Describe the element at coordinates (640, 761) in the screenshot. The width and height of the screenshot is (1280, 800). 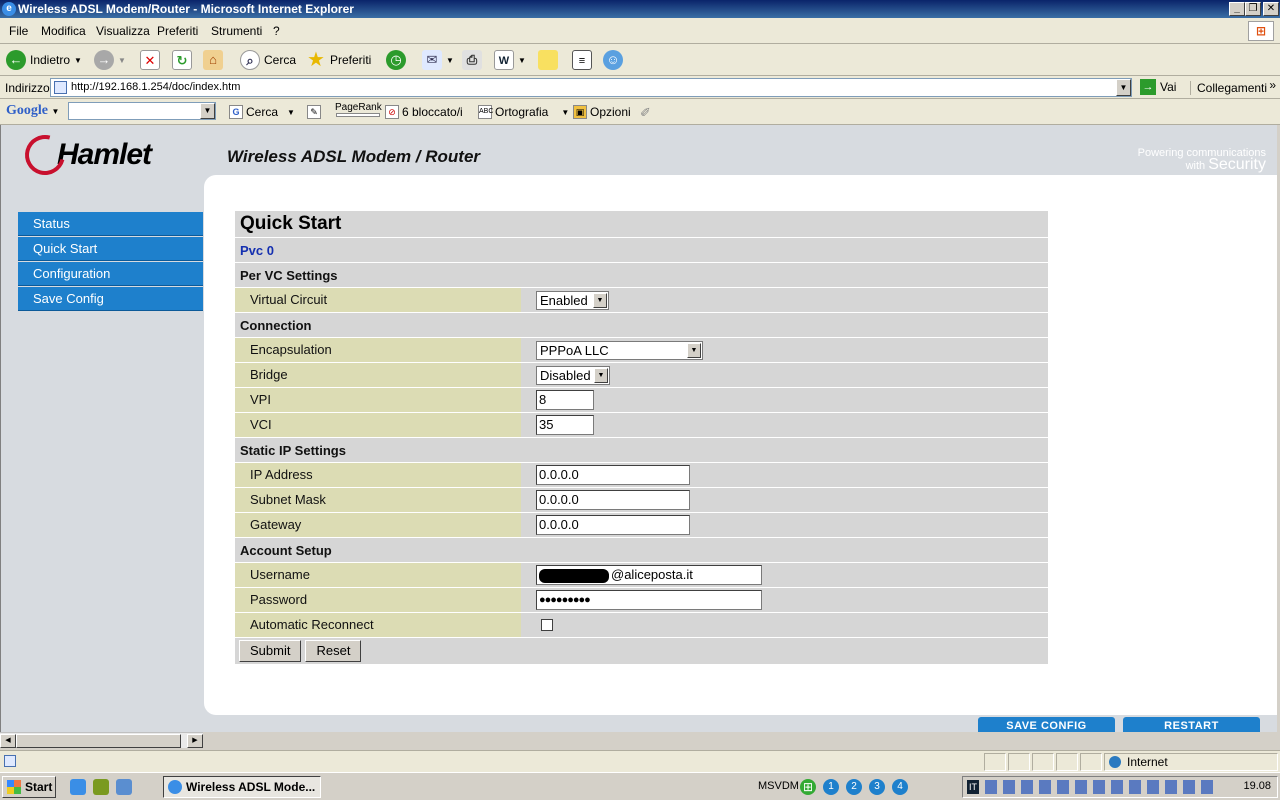
I see `status-bar: Internet` at that location.